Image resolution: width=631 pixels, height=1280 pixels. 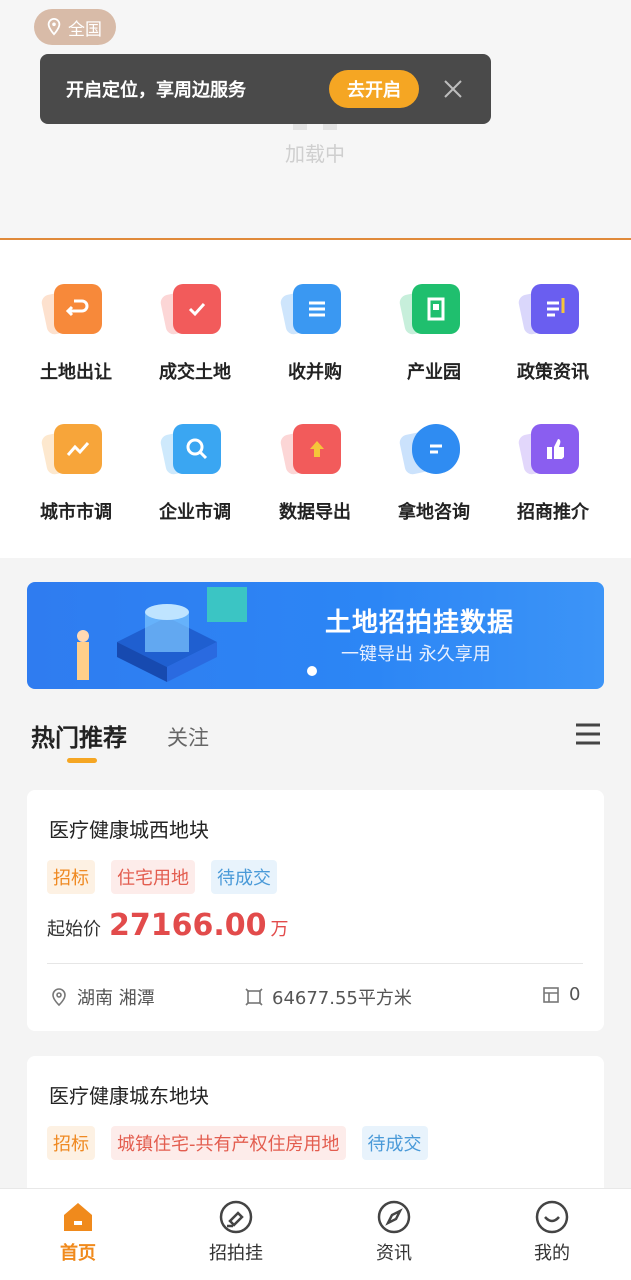 I want to click on home-icon, so click(x=78, y=1217).